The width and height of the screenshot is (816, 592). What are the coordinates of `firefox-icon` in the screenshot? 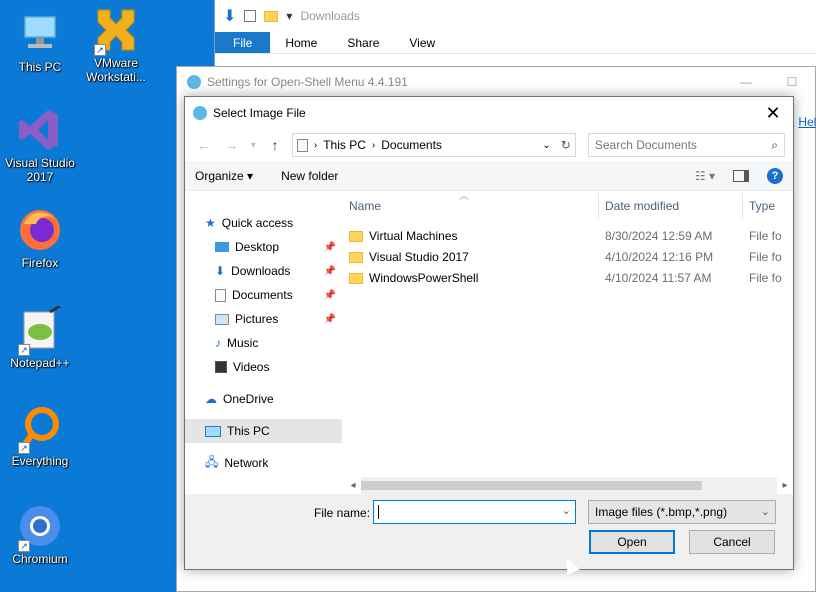 It's located at (40, 230).